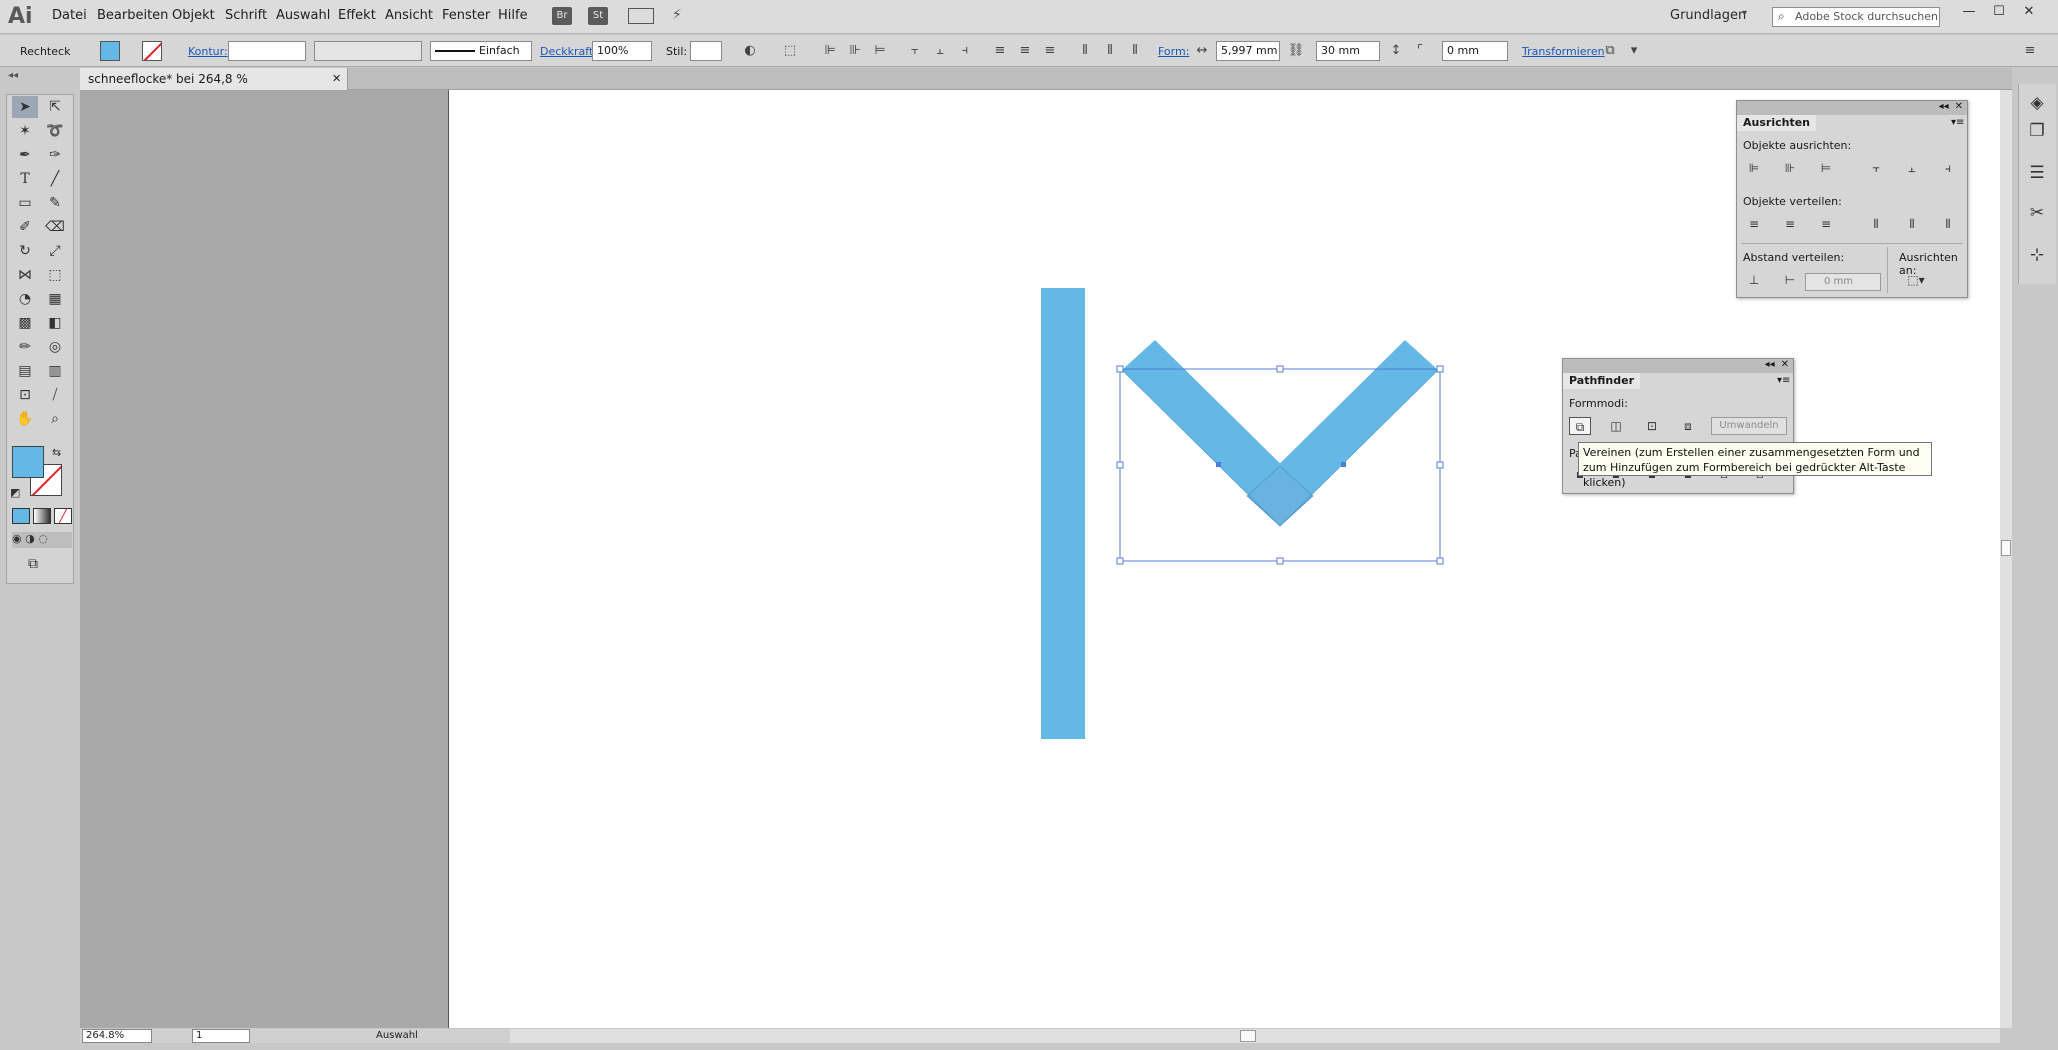 The image size is (2058, 1050). Describe the element at coordinates (1440, 465) in the screenshot. I see `handle-middle-right` at that location.